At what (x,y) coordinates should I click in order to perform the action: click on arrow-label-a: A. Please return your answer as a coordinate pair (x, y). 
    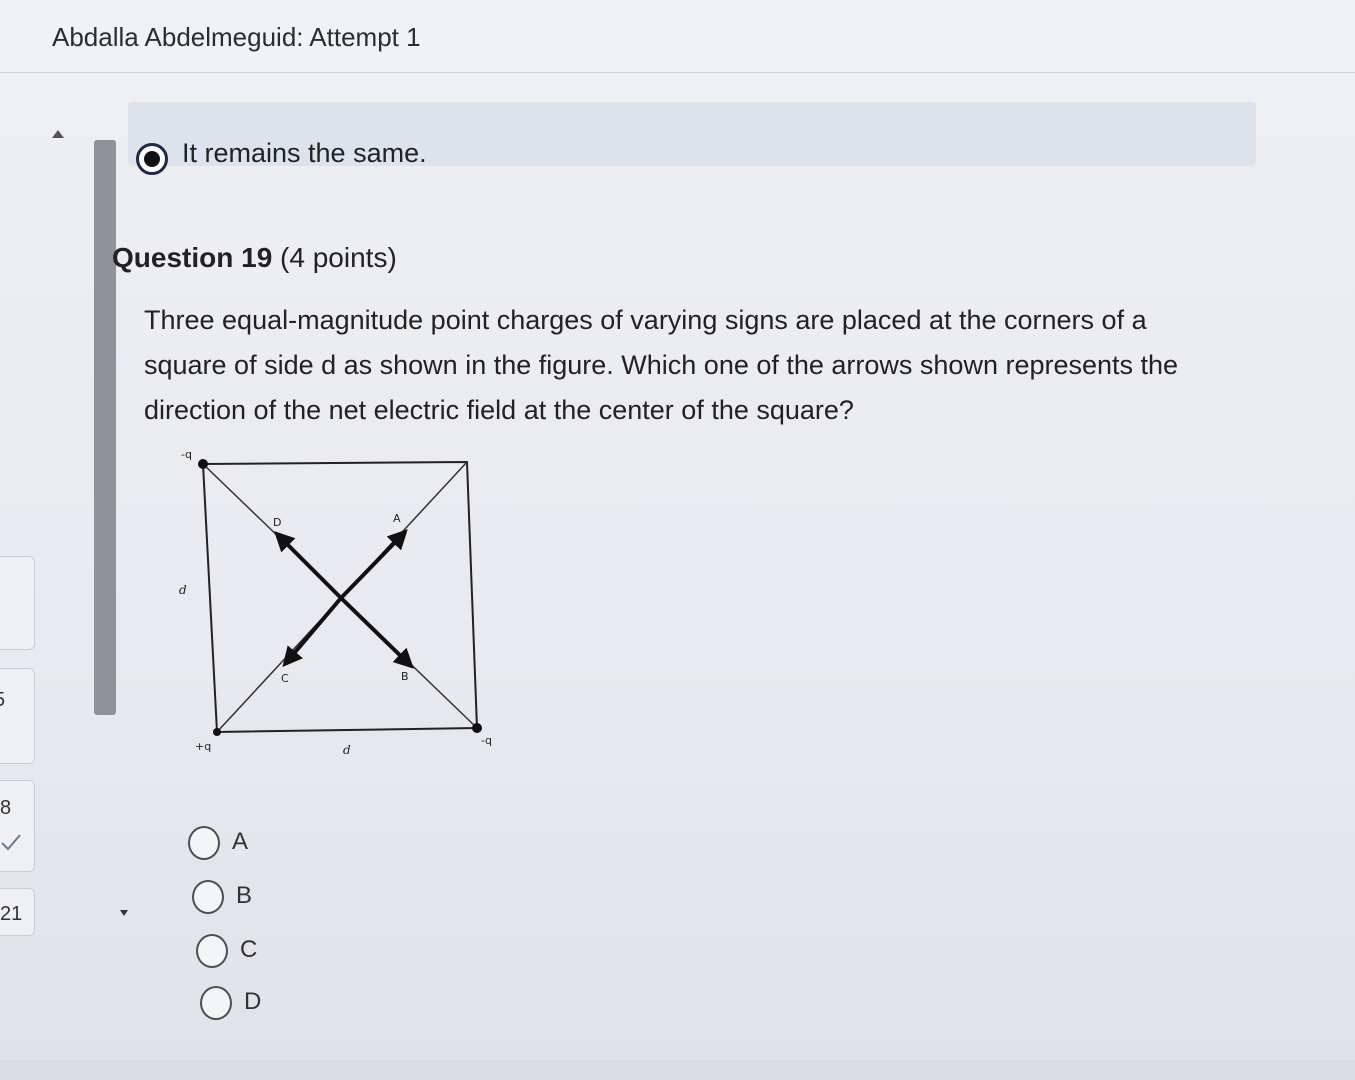
    Looking at the image, I should click on (397, 518).